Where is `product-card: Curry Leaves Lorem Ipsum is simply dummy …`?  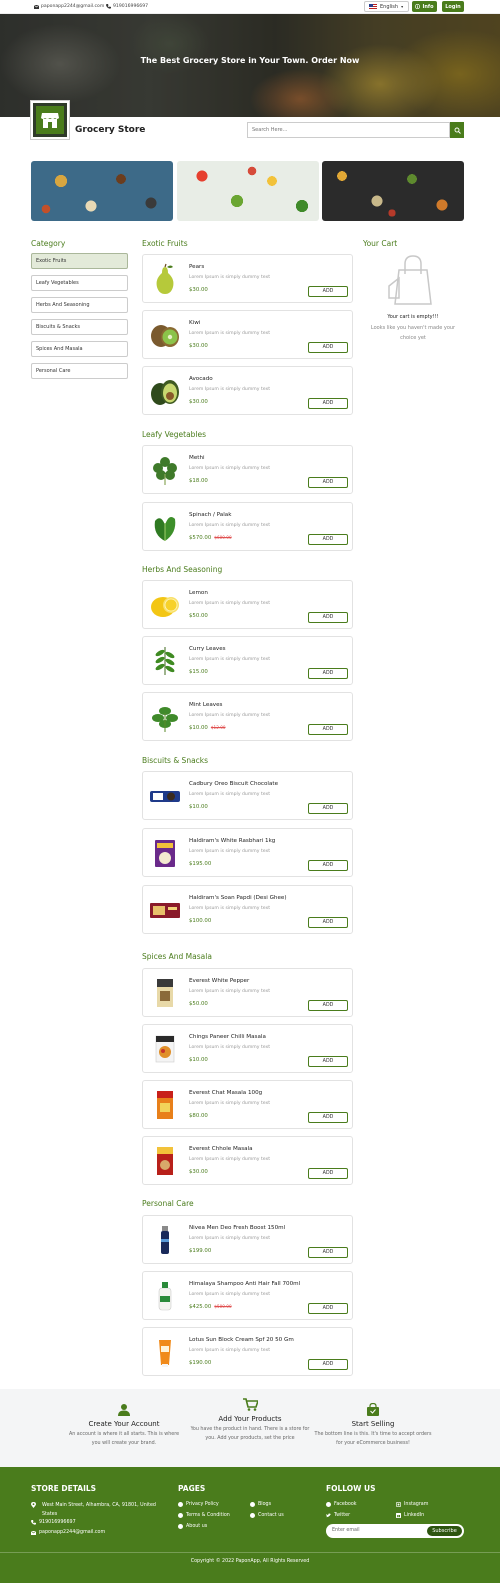 product-card: Curry Leaves Lorem Ipsum is simply dummy … is located at coordinates (247, 660).